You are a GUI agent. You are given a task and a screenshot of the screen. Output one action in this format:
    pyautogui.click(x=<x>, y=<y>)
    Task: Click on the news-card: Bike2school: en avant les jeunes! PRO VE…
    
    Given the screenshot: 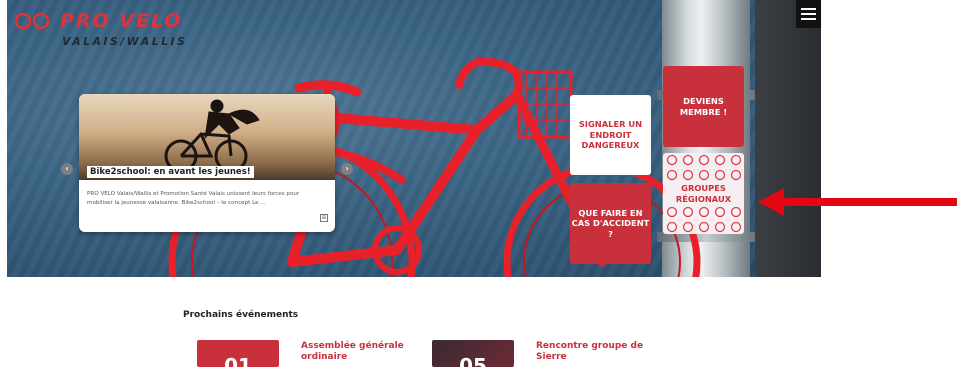 What is the action you would take?
    pyautogui.click(x=207, y=163)
    